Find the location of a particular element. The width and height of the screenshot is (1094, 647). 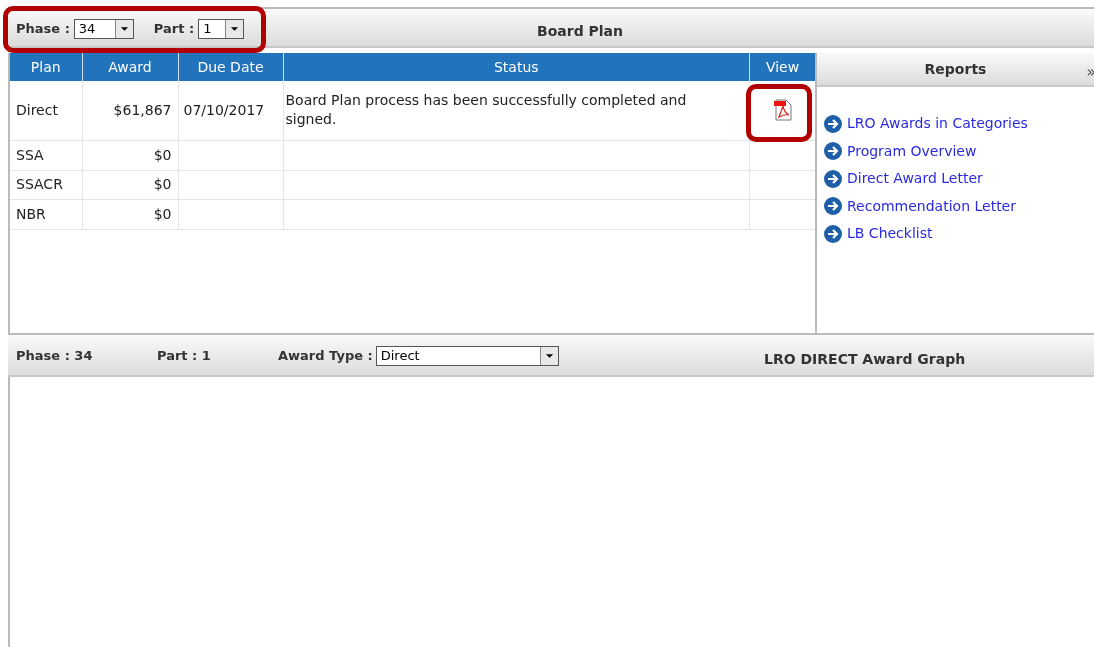

report-link: LB Checklist is located at coordinates (890, 234).